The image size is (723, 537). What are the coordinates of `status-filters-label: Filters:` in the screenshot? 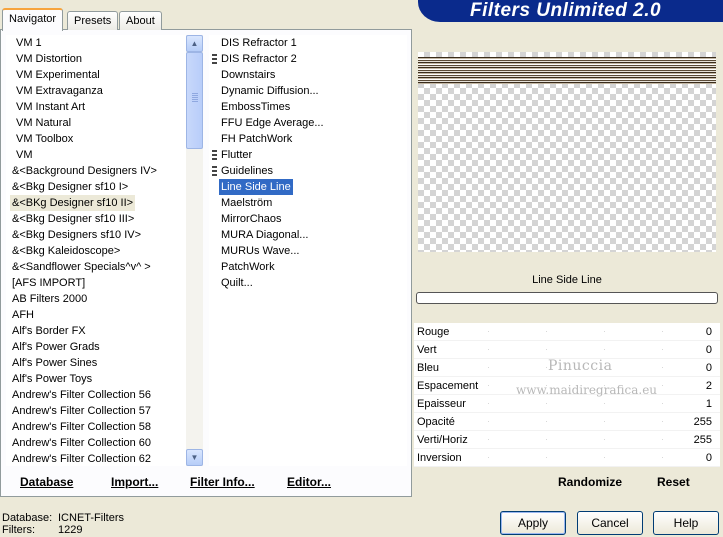 It's located at (18, 530).